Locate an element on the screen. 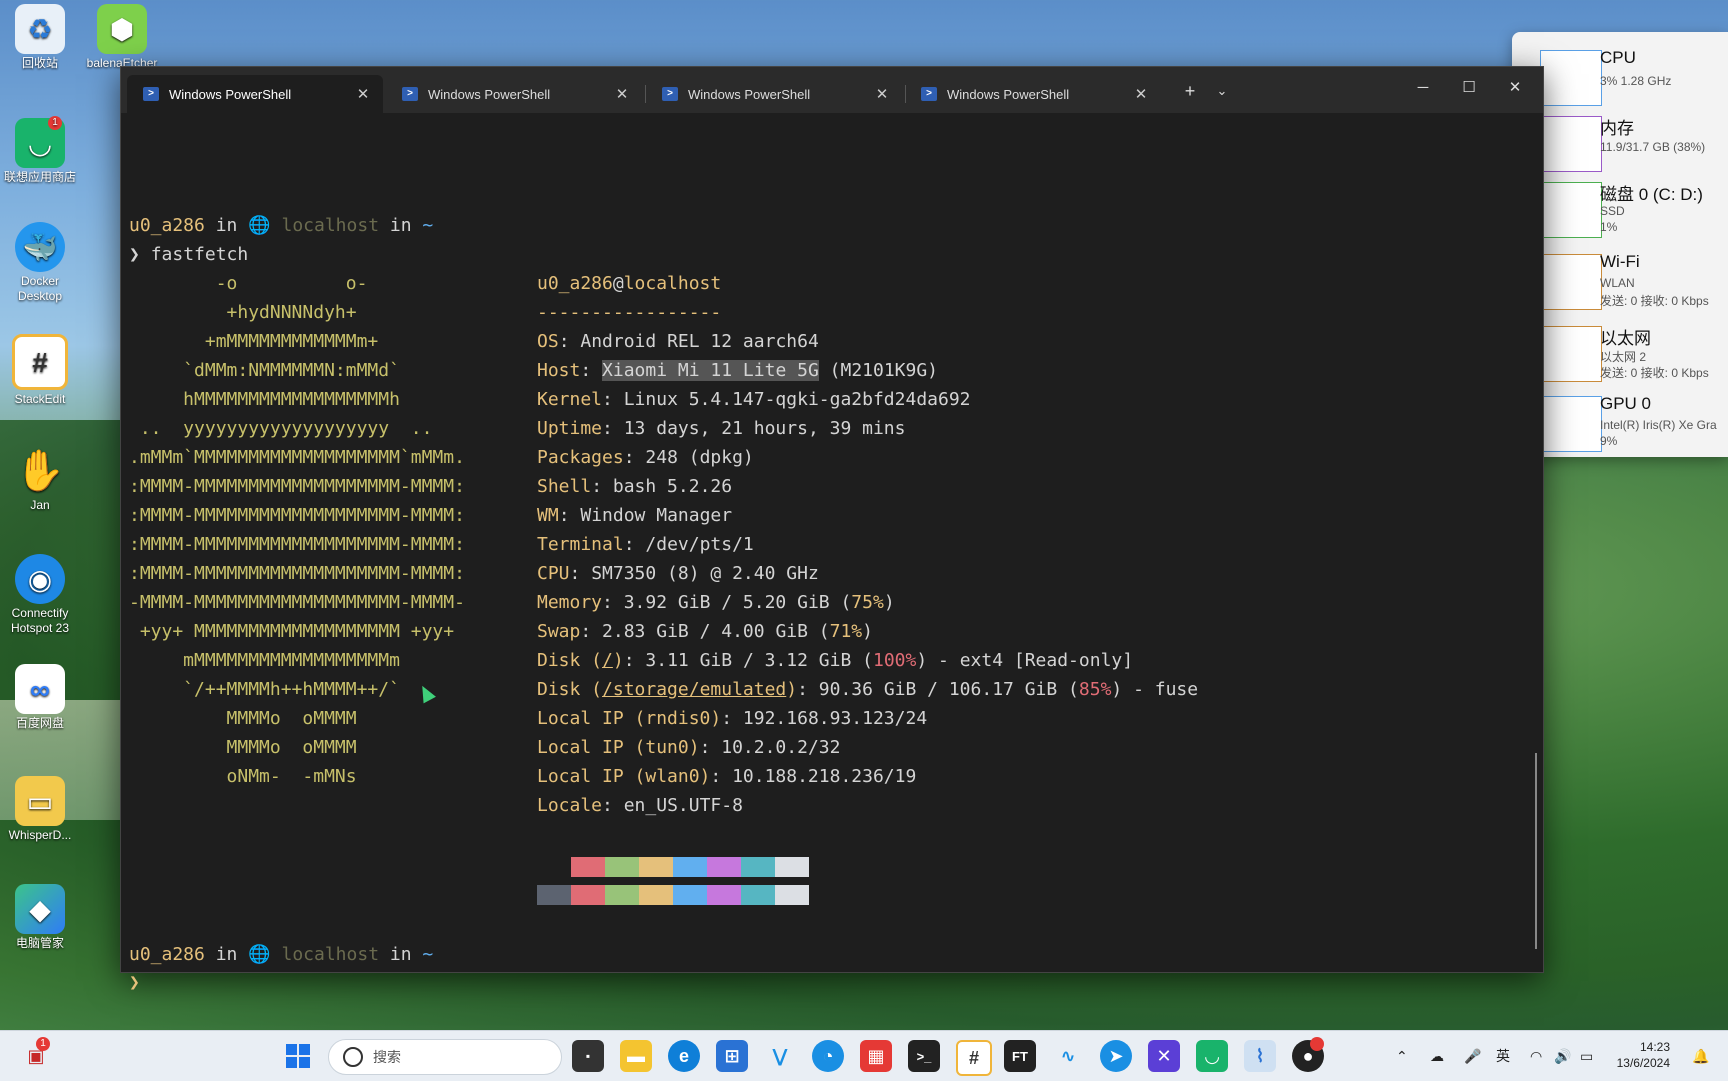 The height and width of the screenshot is (1081, 1728). tab-powershell-1: > Windows PowerShell ✕ is located at coordinates (255, 94).